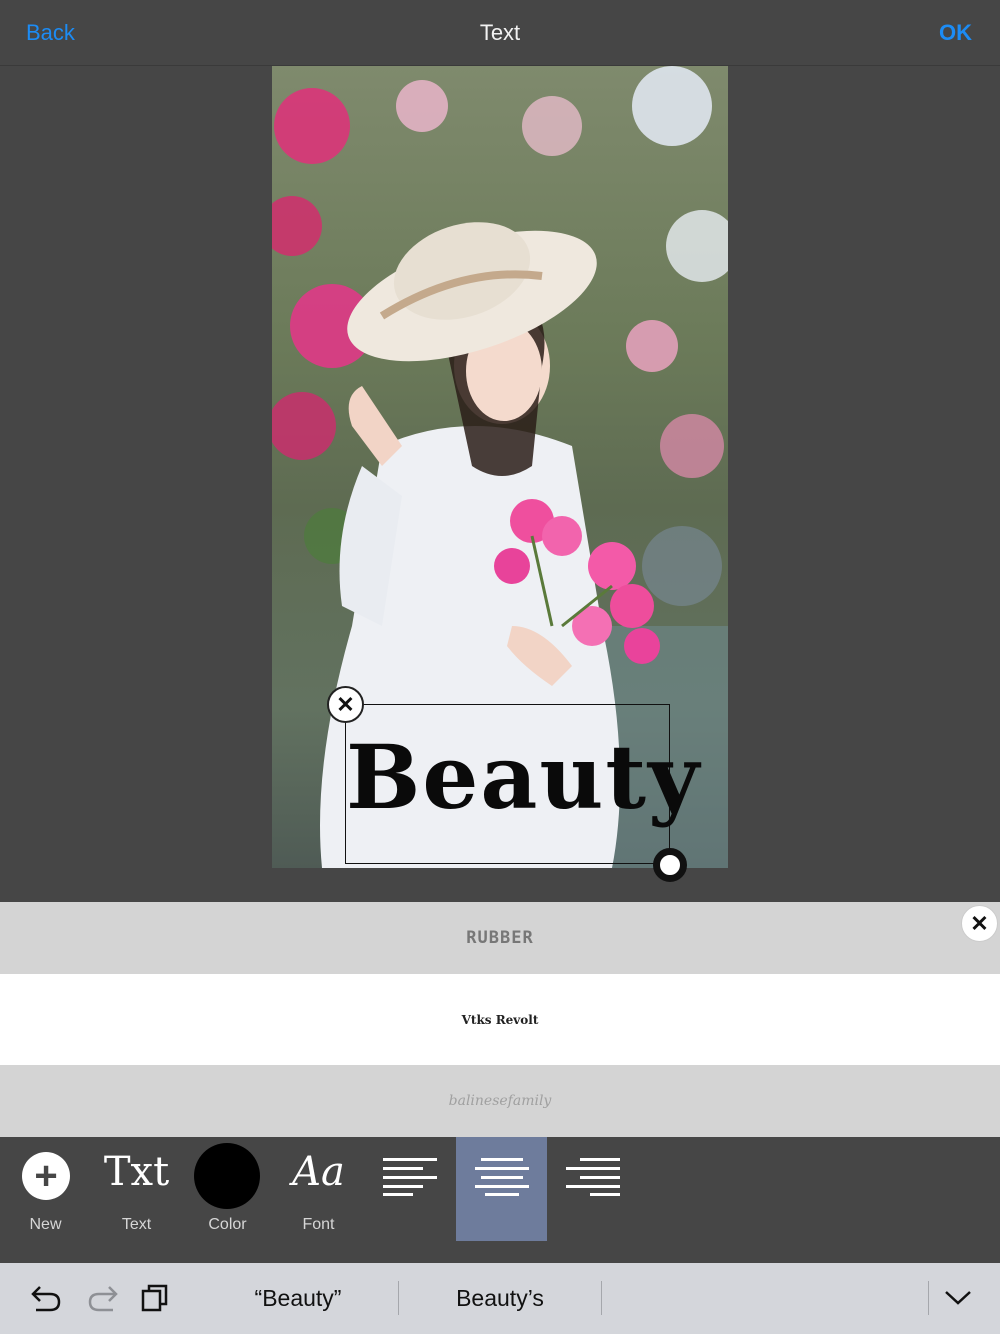 The image size is (1000, 1334). I want to click on suggestion-possessive: Beauty’s, so click(500, 1298).